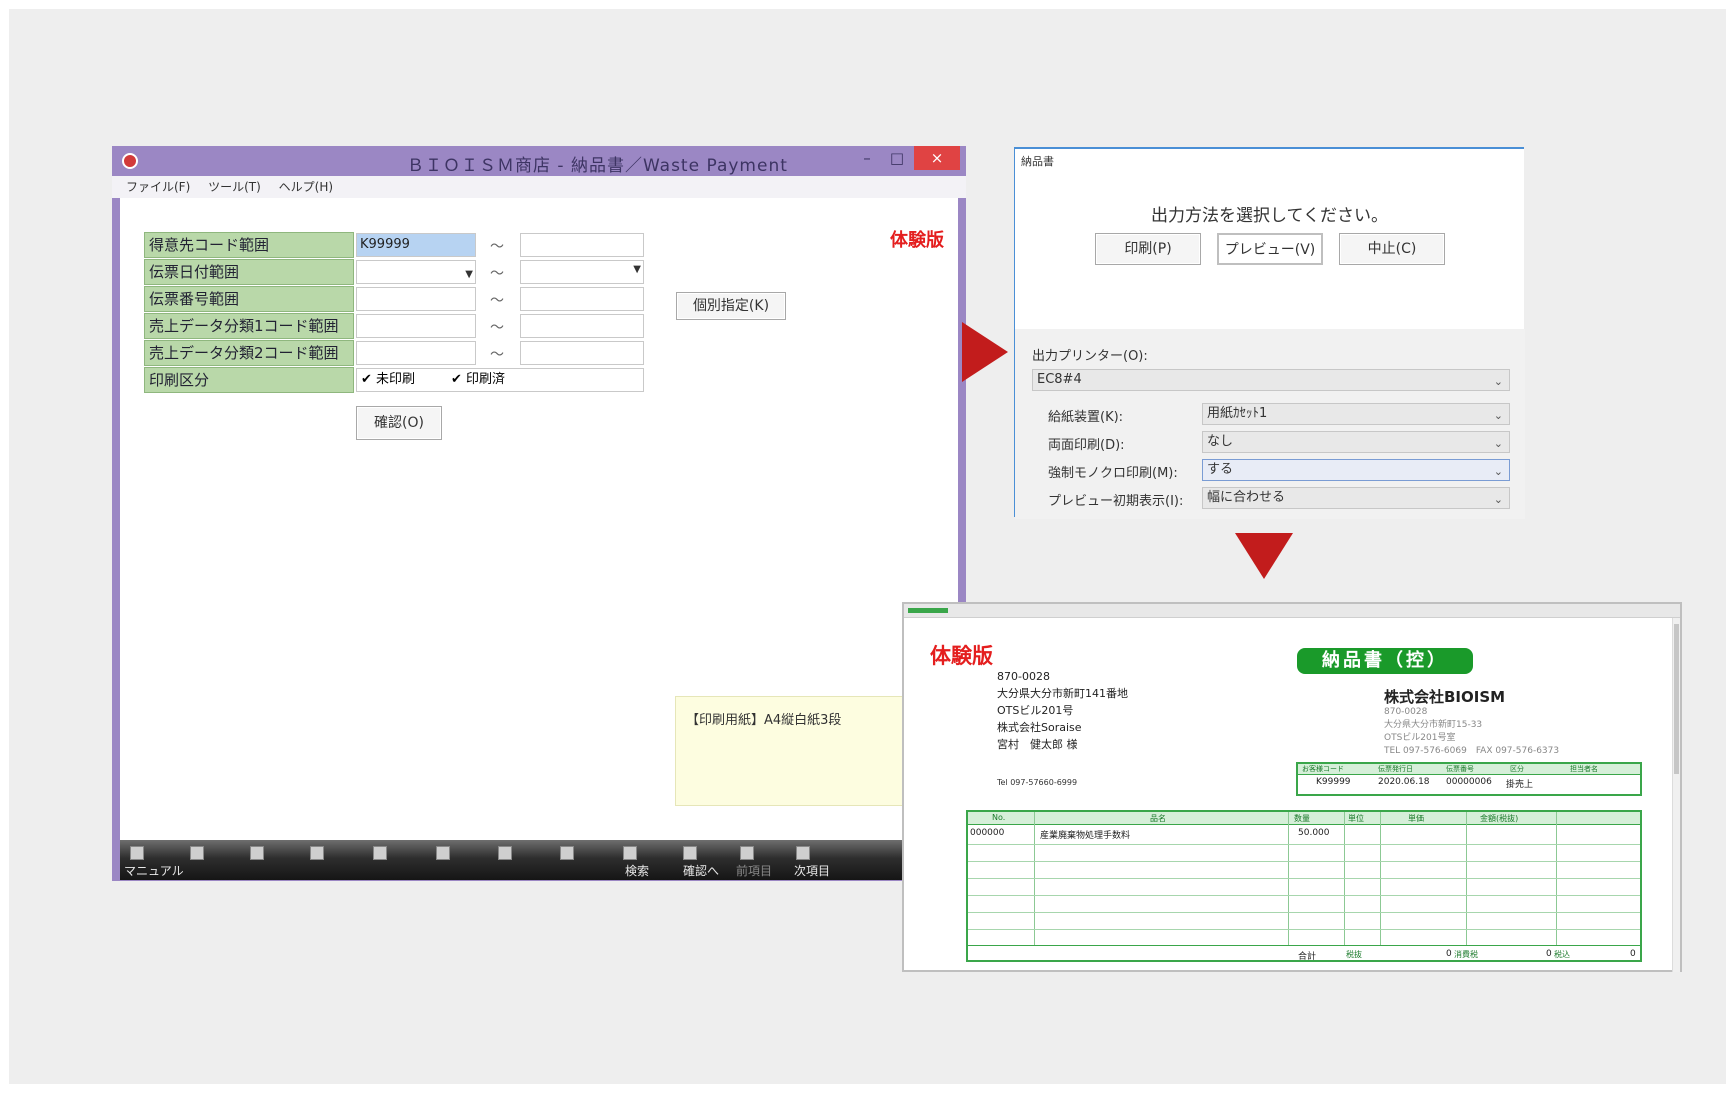  What do you see at coordinates (1392, 249) in the screenshot?
I see `cancel-button: 中止(C)` at bounding box center [1392, 249].